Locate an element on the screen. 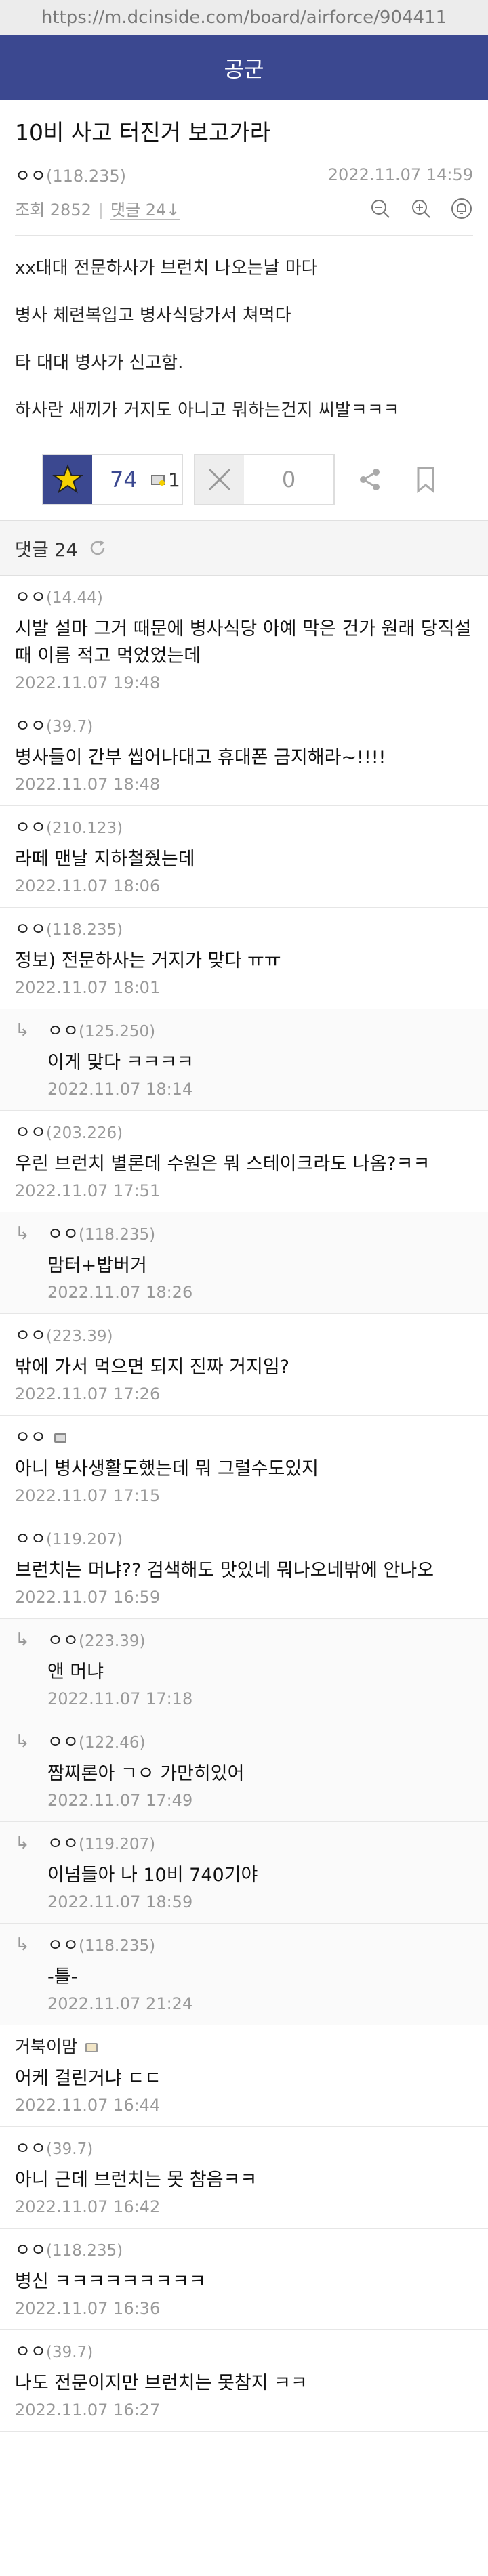 The width and height of the screenshot is (488, 2576). post-author: ㅇㅇ(118.235) is located at coordinates (70, 175).